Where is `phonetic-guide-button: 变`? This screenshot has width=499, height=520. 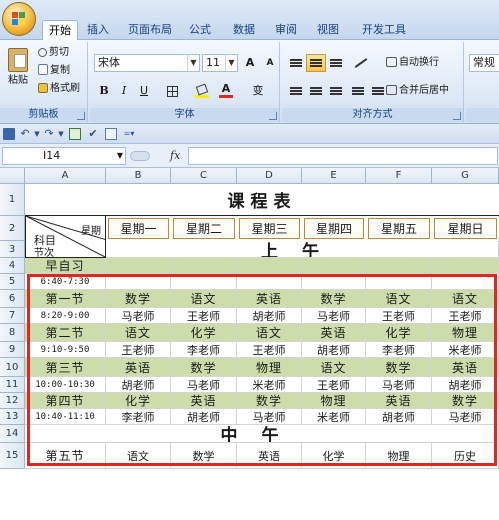
phonetic-guide-button: 变 is located at coordinates (258, 91).